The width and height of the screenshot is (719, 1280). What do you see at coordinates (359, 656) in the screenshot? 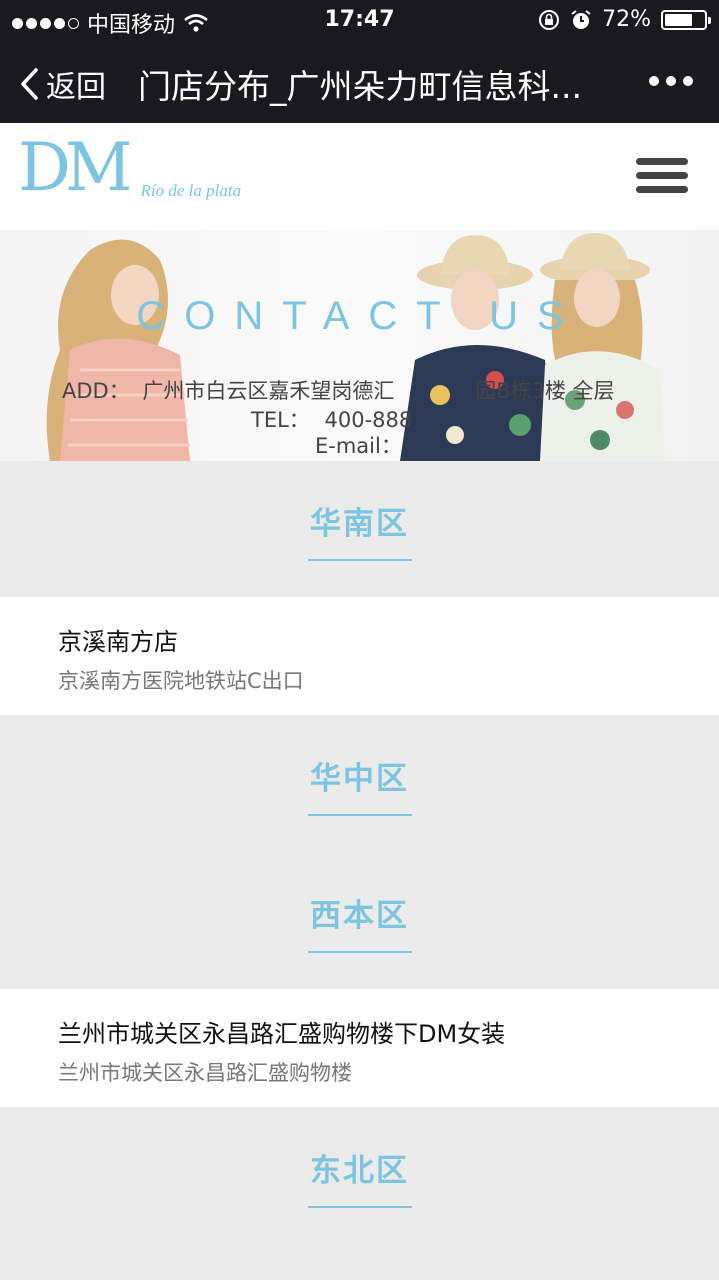
I see `store-item: 京溪南方店 京溪南方医院地铁站C出口` at bounding box center [359, 656].